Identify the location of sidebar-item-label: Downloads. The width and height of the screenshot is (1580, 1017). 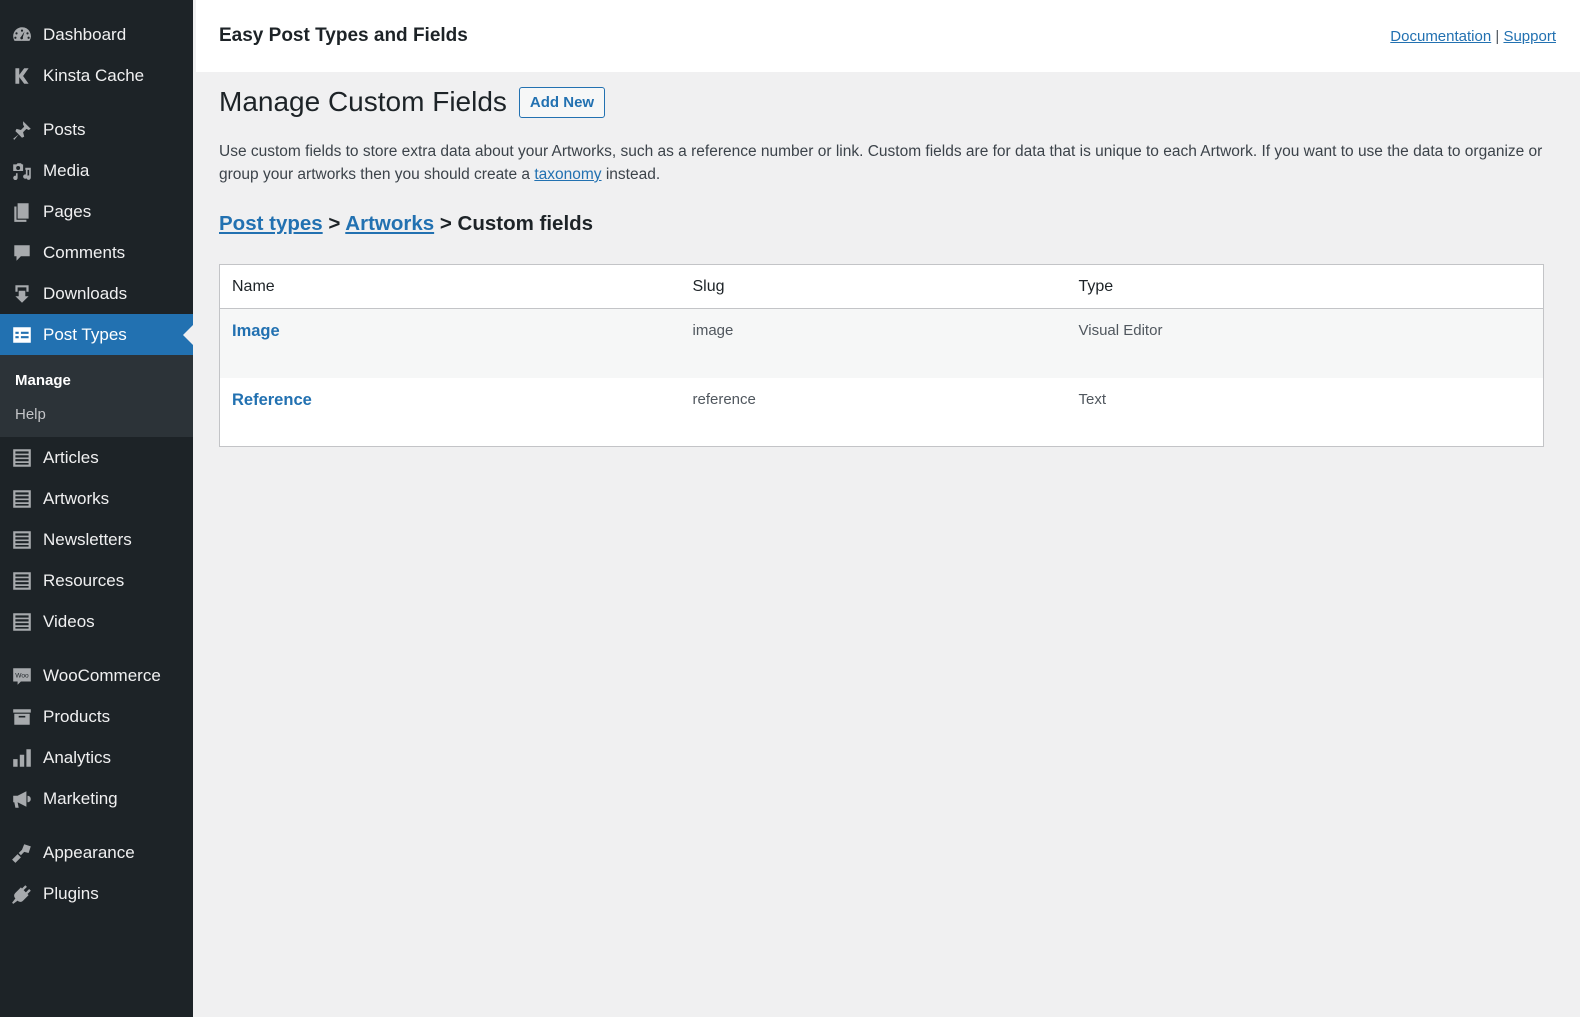
(85, 293).